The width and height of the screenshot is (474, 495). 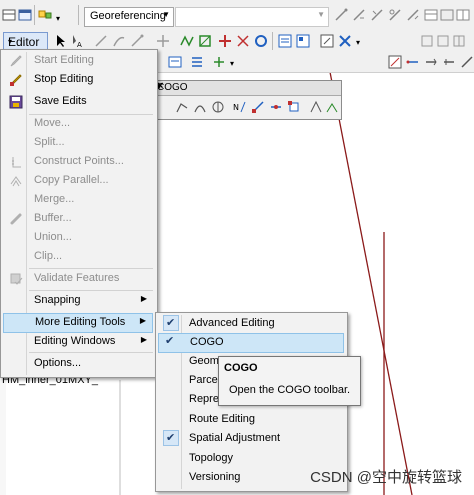 What do you see at coordinates (443, 41) in the screenshot?
I see `cogo-area-icon` at bounding box center [443, 41].